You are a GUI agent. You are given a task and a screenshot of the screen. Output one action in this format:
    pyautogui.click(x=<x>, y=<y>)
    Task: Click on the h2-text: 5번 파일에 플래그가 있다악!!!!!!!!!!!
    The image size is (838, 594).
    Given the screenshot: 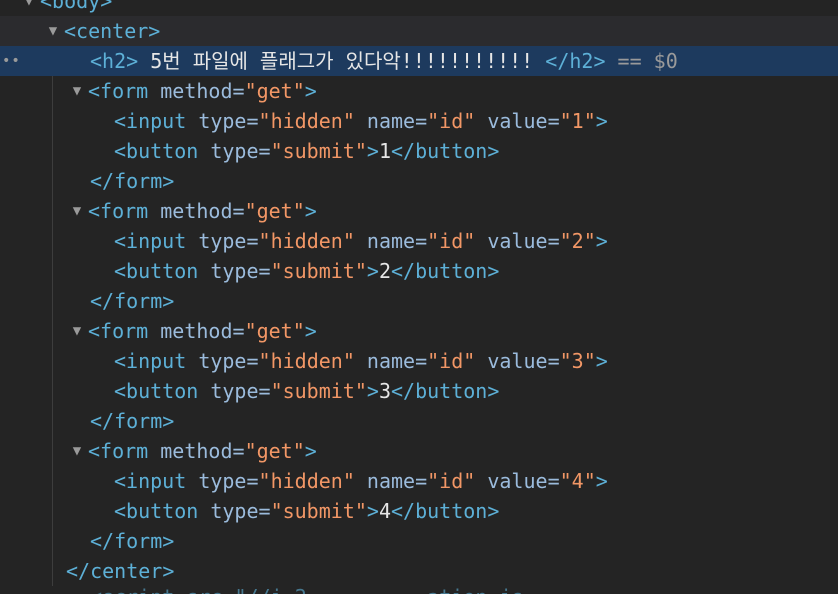 What is the action you would take?
    pyautogui.click(x=342, y=61)
    